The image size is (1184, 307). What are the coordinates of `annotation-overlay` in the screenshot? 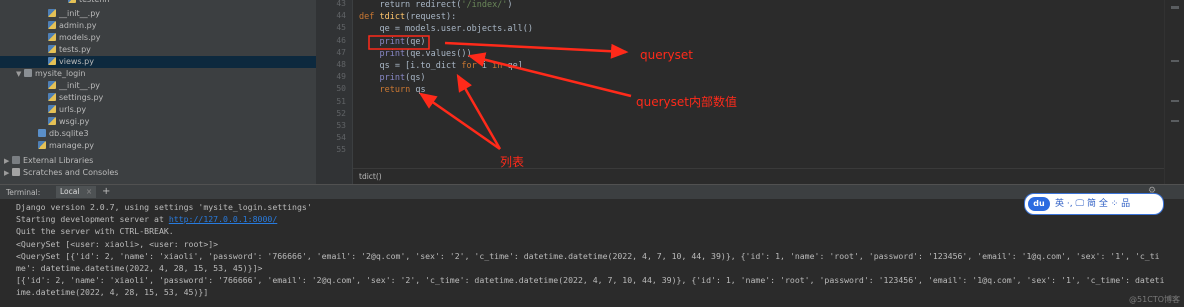 It's located at (500, 93).